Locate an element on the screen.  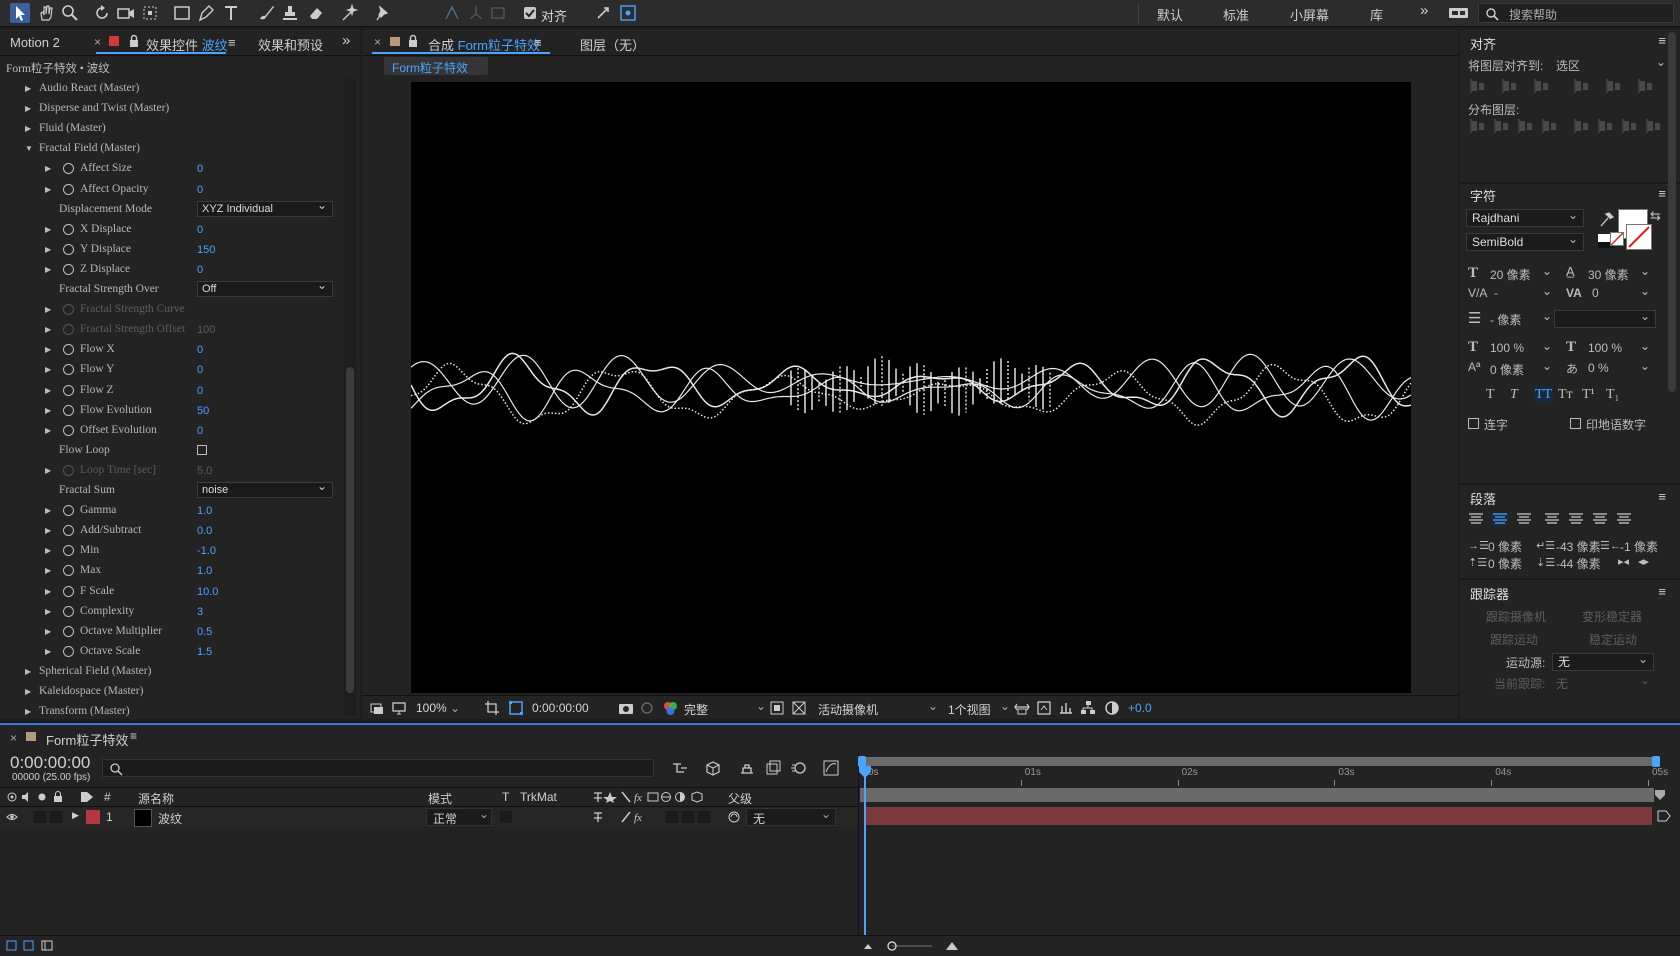
text-direction-rtl-icon: ◂▸ is located at coordinates (1643, 561).